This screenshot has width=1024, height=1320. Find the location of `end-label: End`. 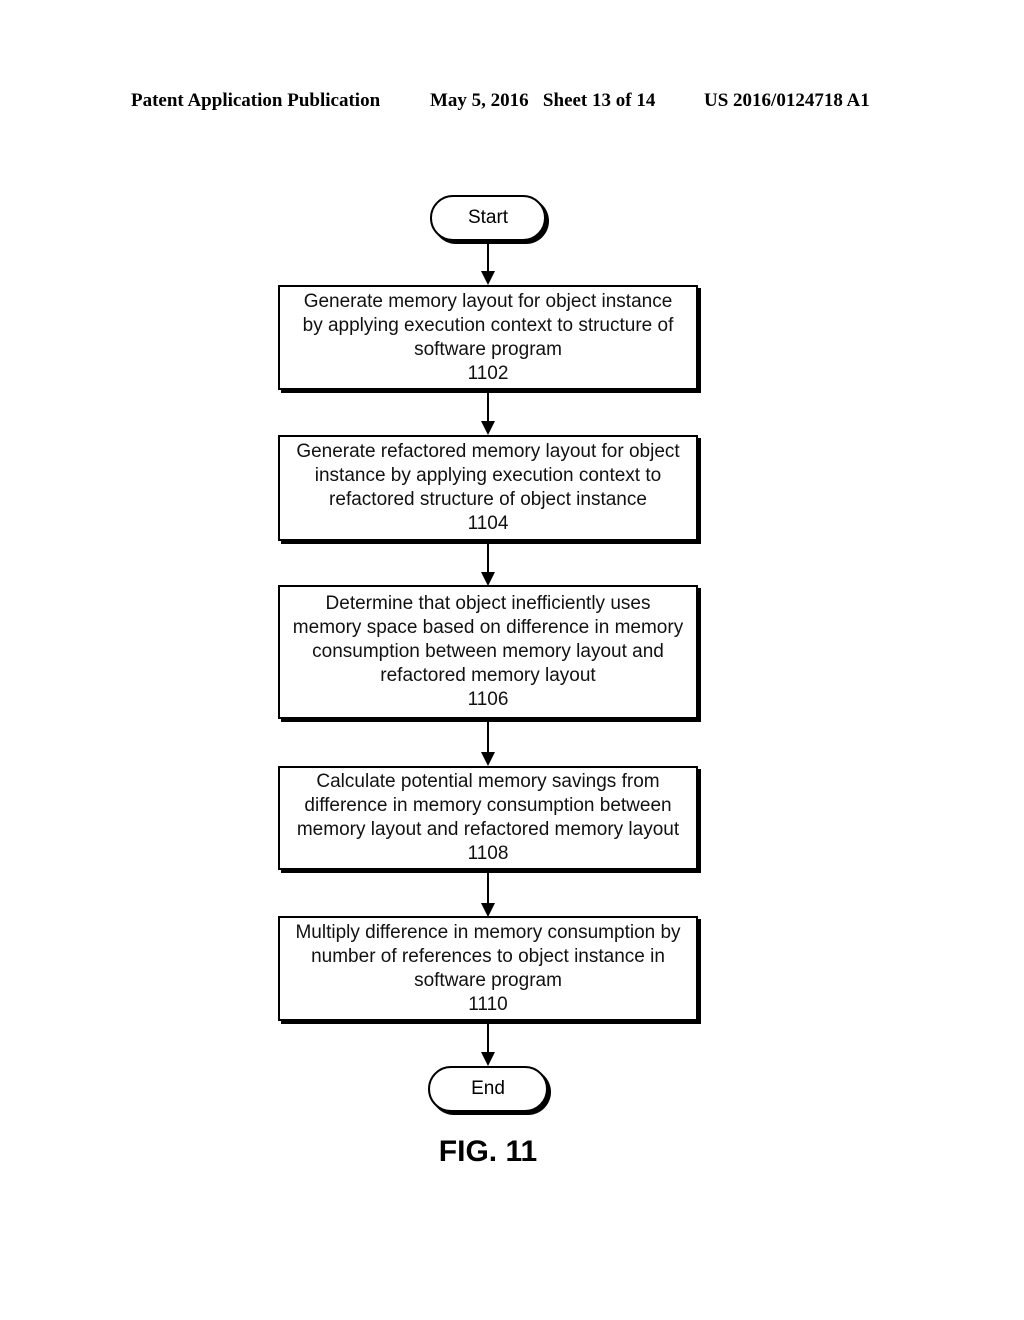

end-label: End is located at coordinates (488, 1088).